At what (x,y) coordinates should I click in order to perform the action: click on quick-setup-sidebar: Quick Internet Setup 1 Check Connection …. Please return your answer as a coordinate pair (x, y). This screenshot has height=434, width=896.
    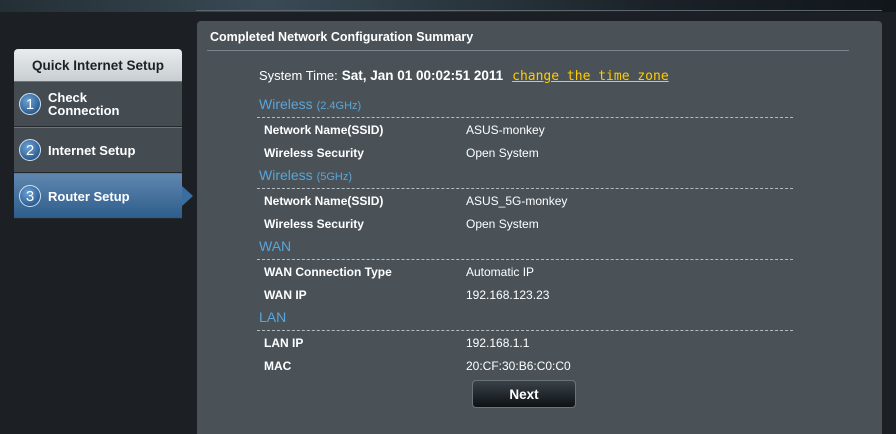
    Looking at the image, I should click on (103, 134).